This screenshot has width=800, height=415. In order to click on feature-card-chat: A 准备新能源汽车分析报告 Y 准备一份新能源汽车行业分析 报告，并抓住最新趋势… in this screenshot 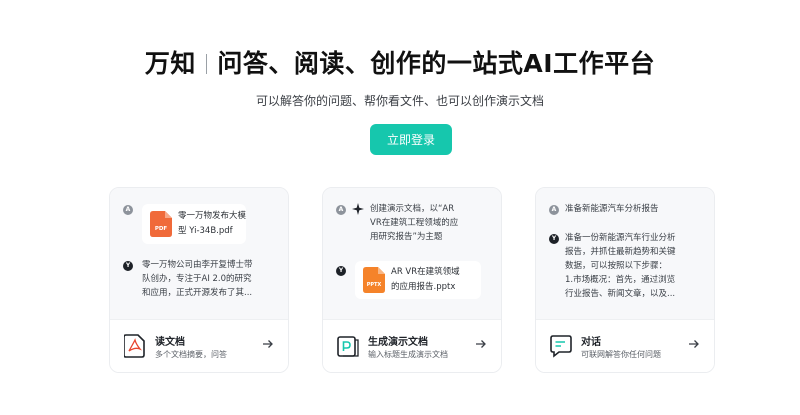, I will do `click(625, 280)`.